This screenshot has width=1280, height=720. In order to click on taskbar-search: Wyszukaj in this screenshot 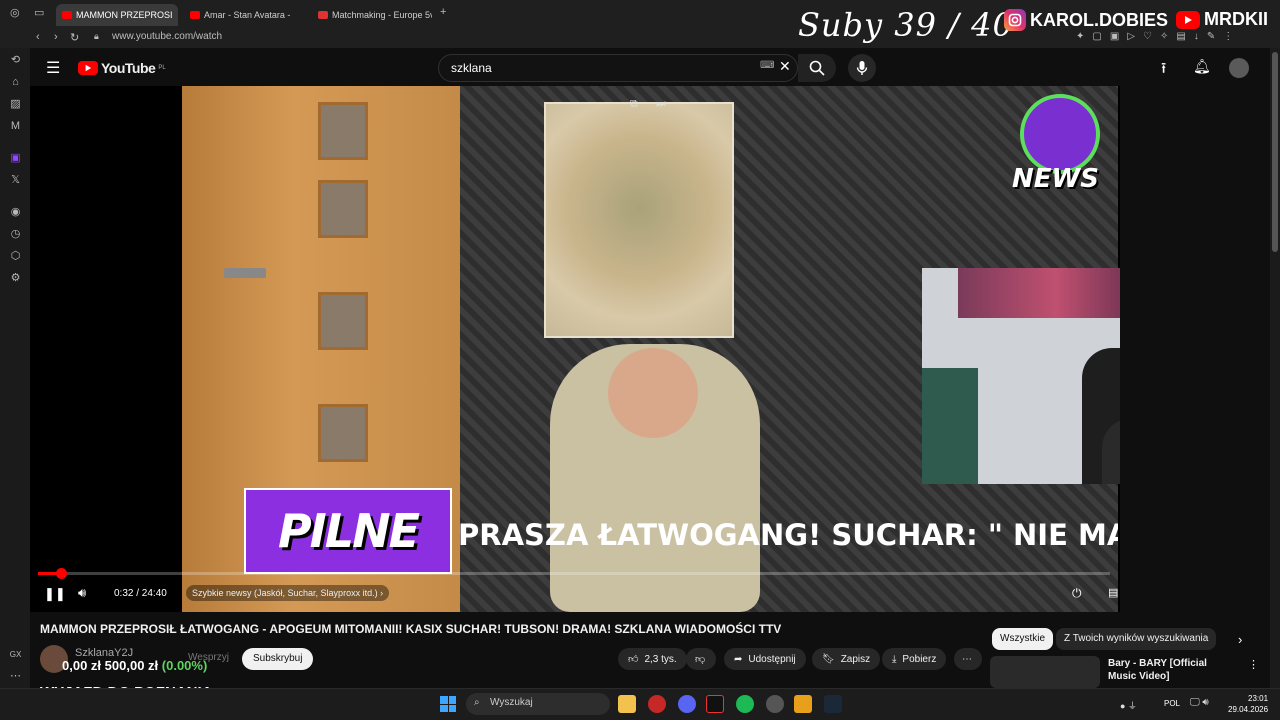, I will do `click(538, 704)`.